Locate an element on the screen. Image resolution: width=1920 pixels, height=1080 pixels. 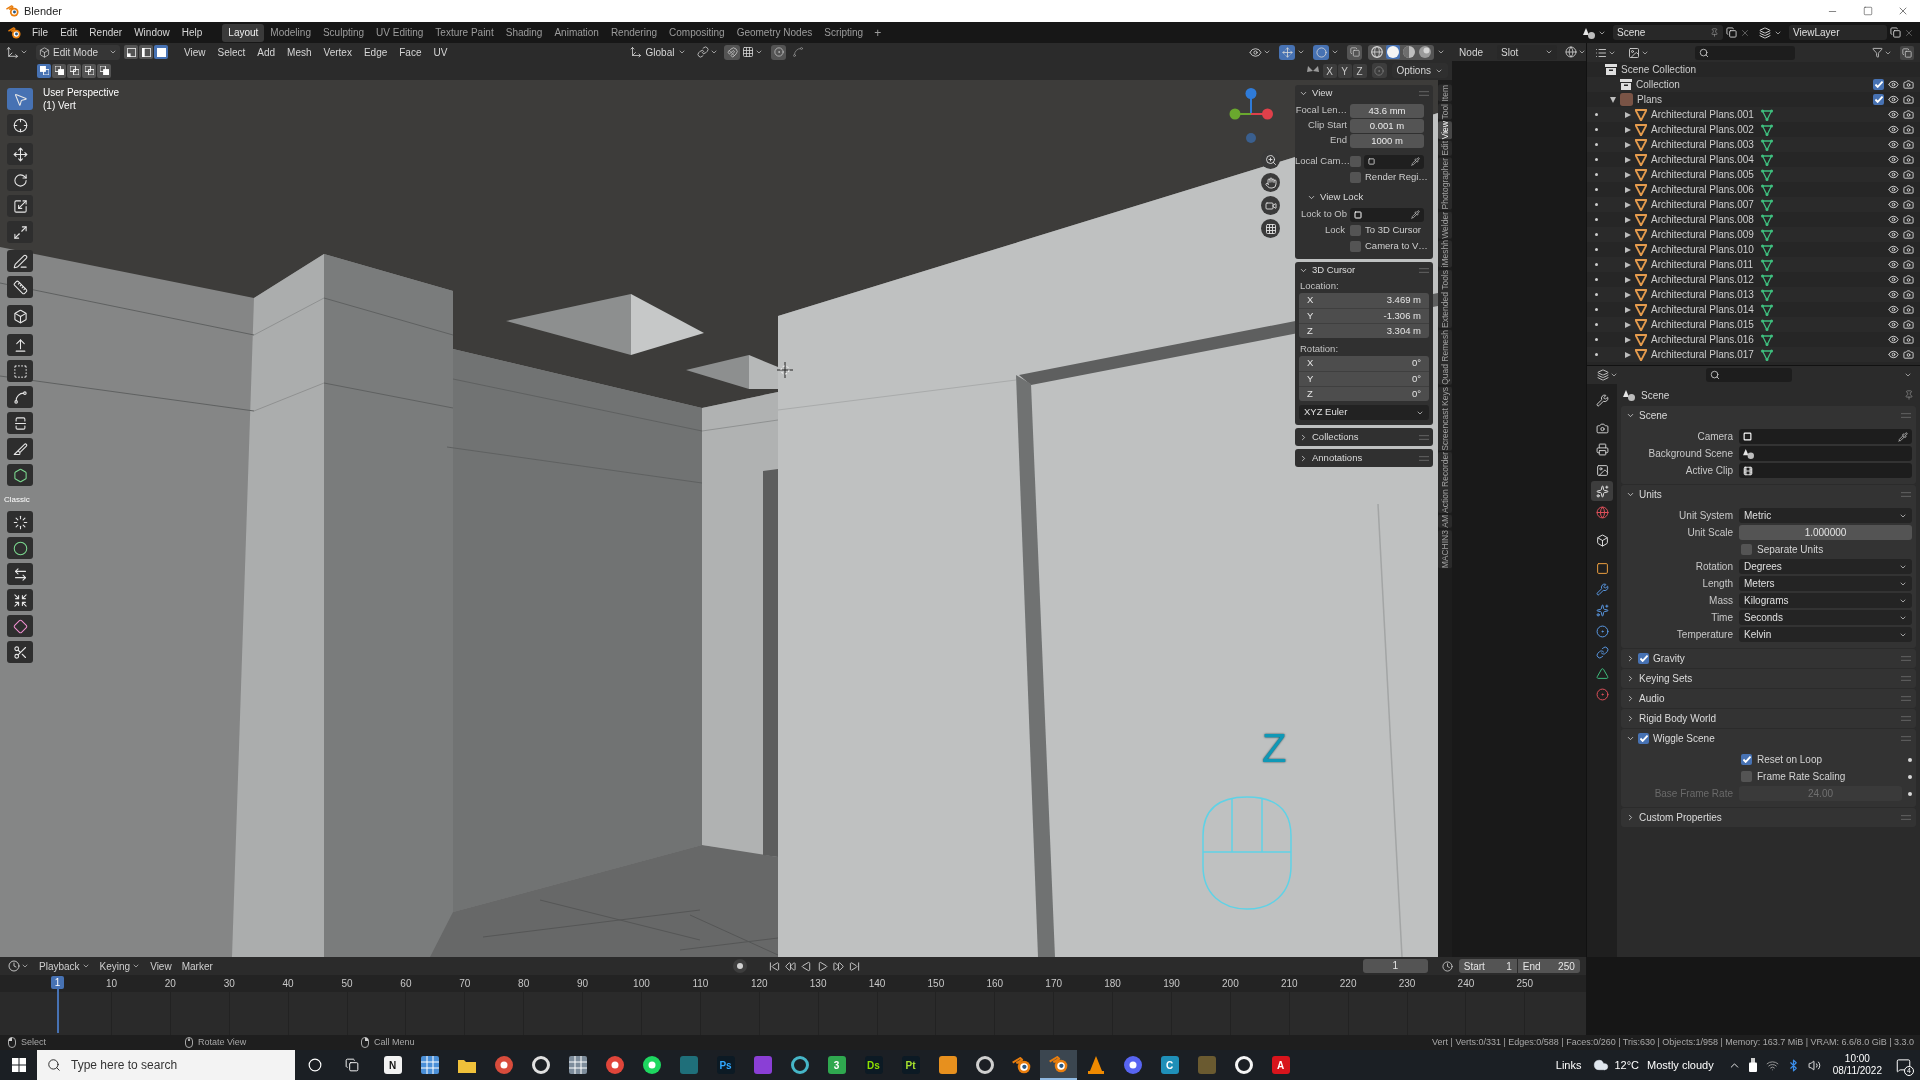
view-layer-field: ViewLayer is located at coordinates (1838, 32).